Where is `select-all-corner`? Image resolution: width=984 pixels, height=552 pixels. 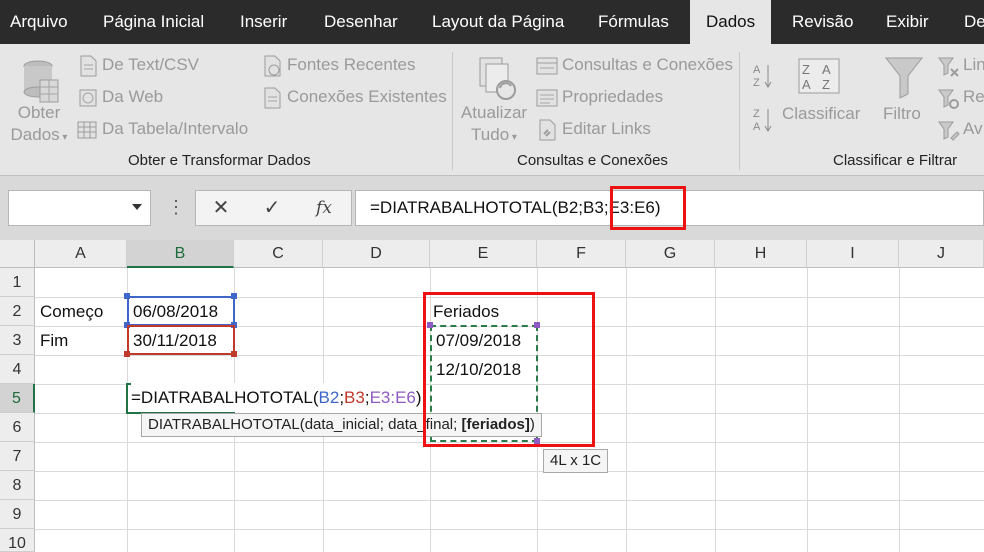 select-all-corner is located at coordinates (17, 254).